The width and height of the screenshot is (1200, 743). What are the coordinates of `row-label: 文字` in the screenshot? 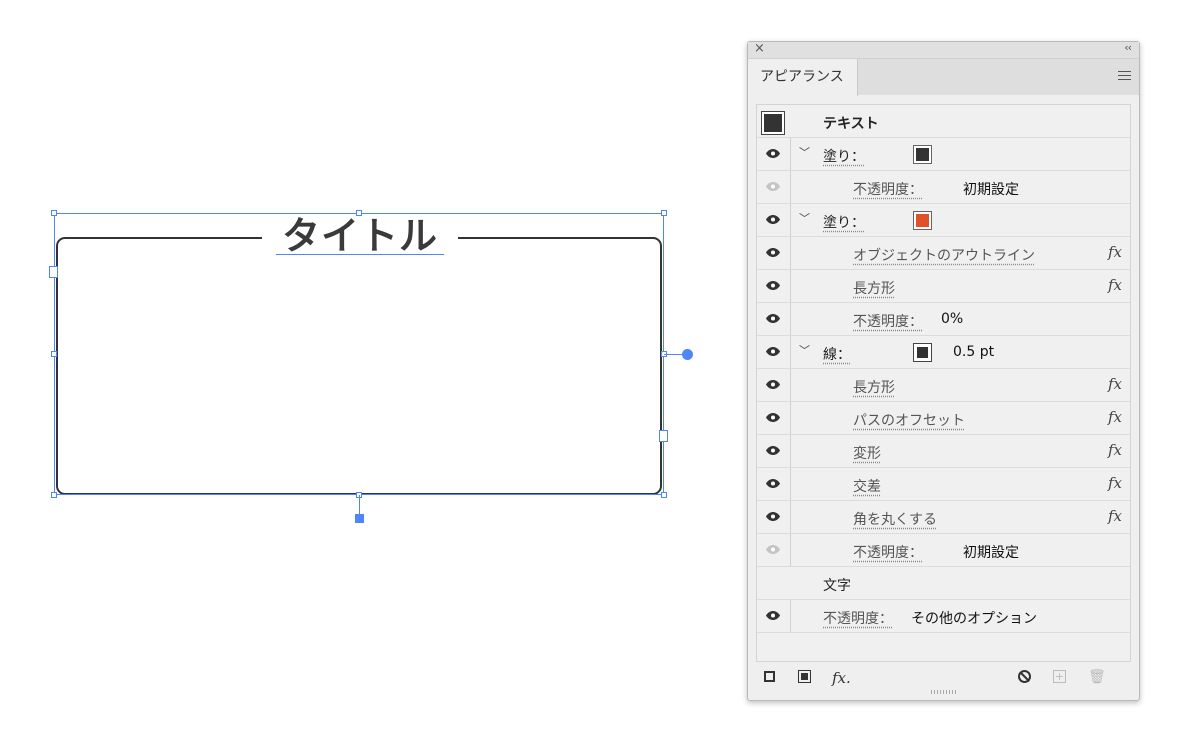 It's located at (837, 585).